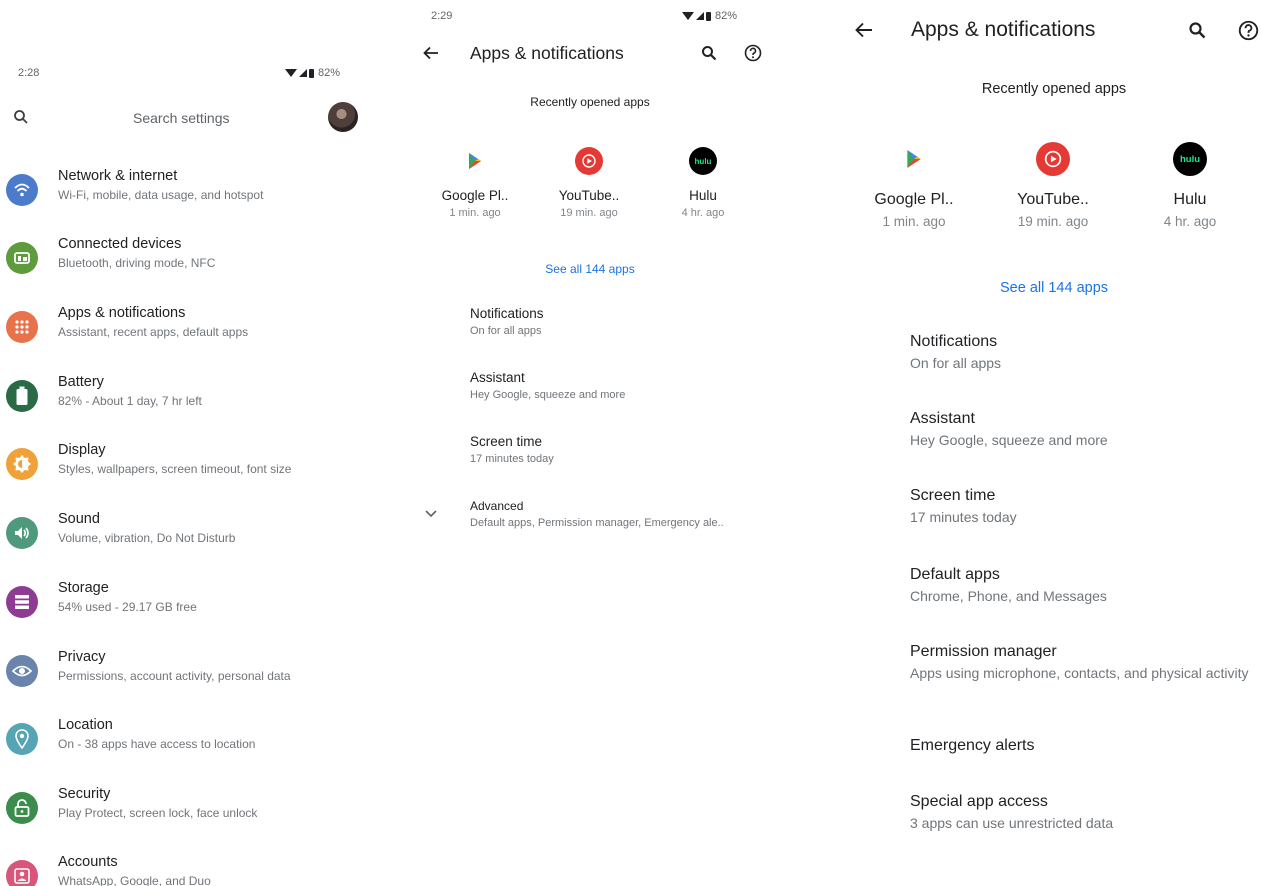  I want to click on setting-subtitle: On - 38 apps have access to location, so click(157, 744).